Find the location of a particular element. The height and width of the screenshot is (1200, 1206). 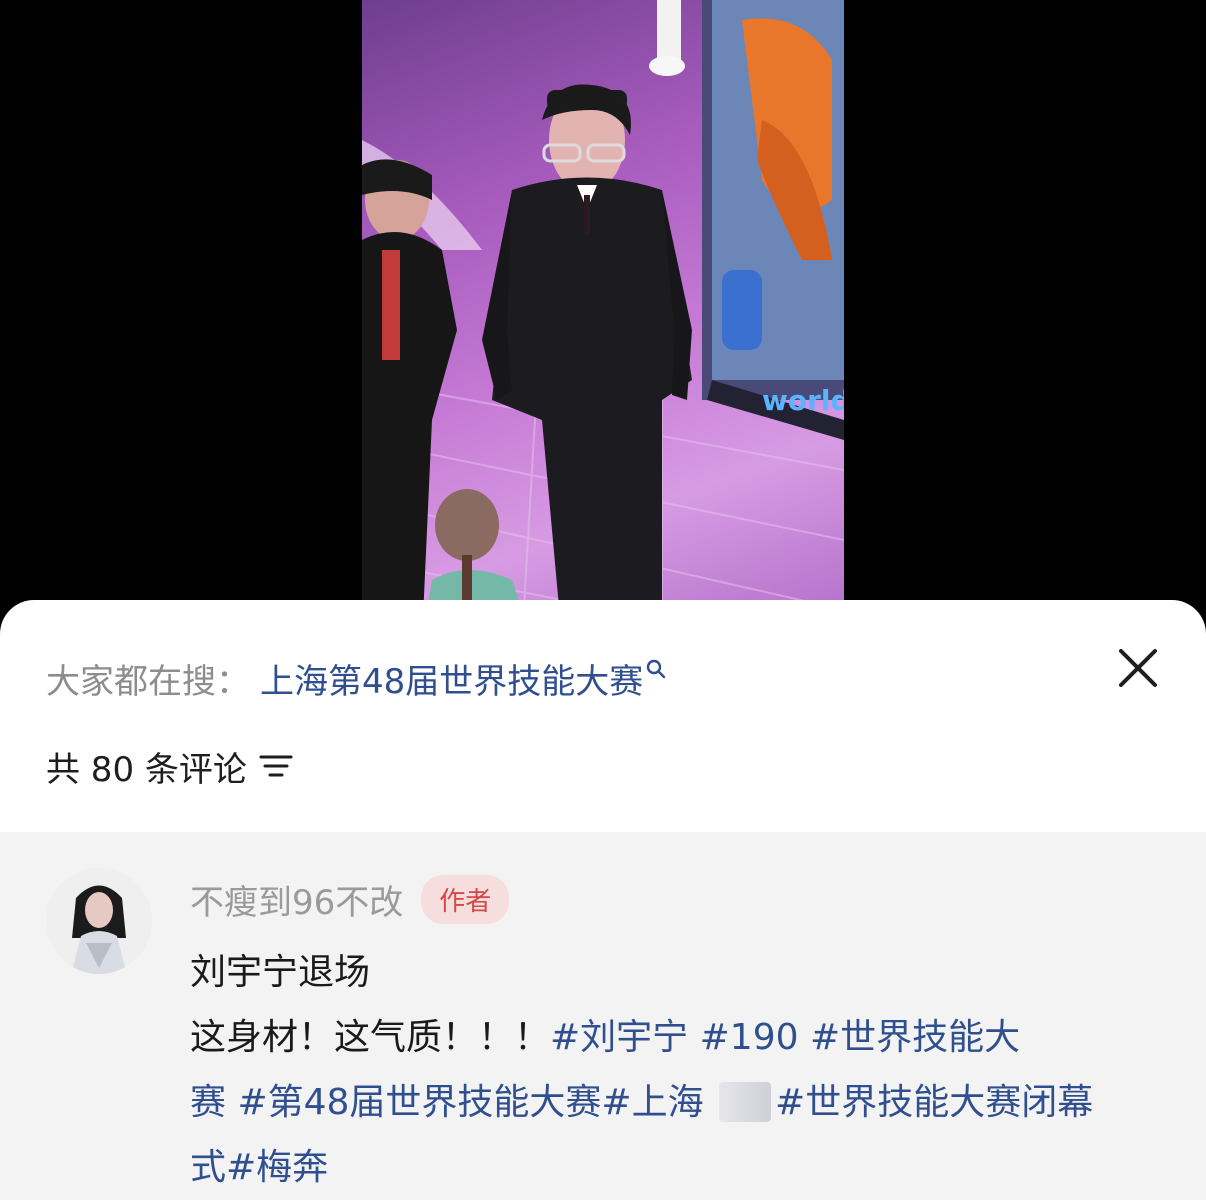

trending-search-prefix: 大家都在搜： is located at coordinates (148, 681).